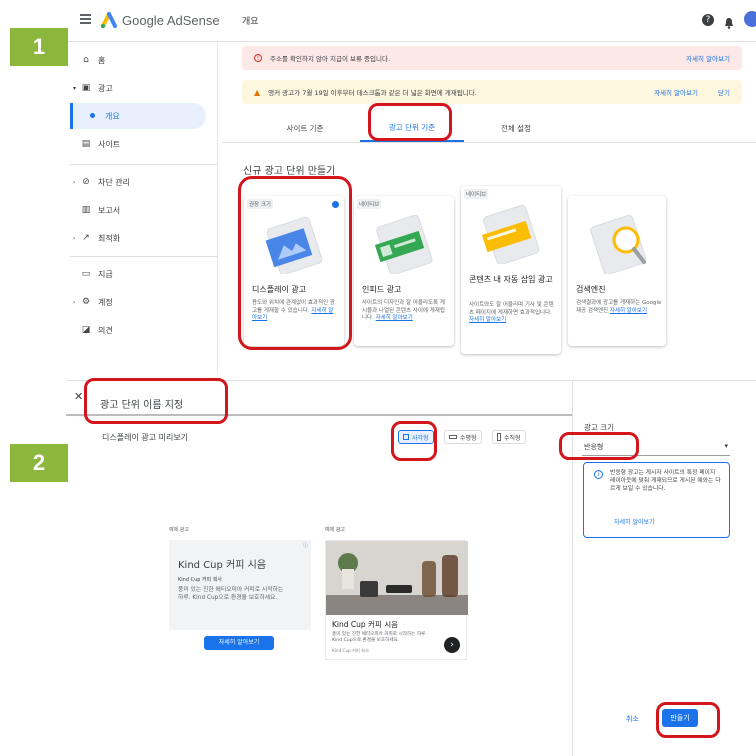  I want to click on dropdown-arrow-icon: ▾, so click(726, 446).